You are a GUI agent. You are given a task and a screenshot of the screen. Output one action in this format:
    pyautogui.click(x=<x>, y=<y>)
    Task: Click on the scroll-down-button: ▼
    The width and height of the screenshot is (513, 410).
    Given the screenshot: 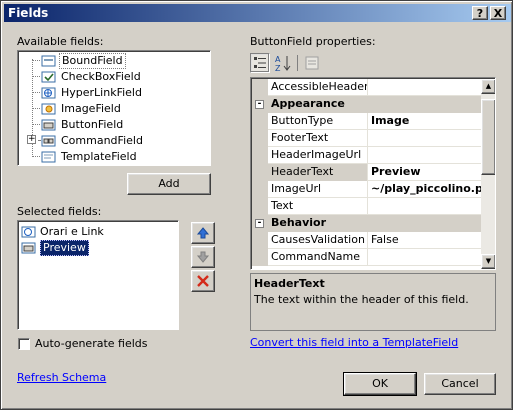 What is the action you would take?
    pyautogui.click(x=488, y=261)
    